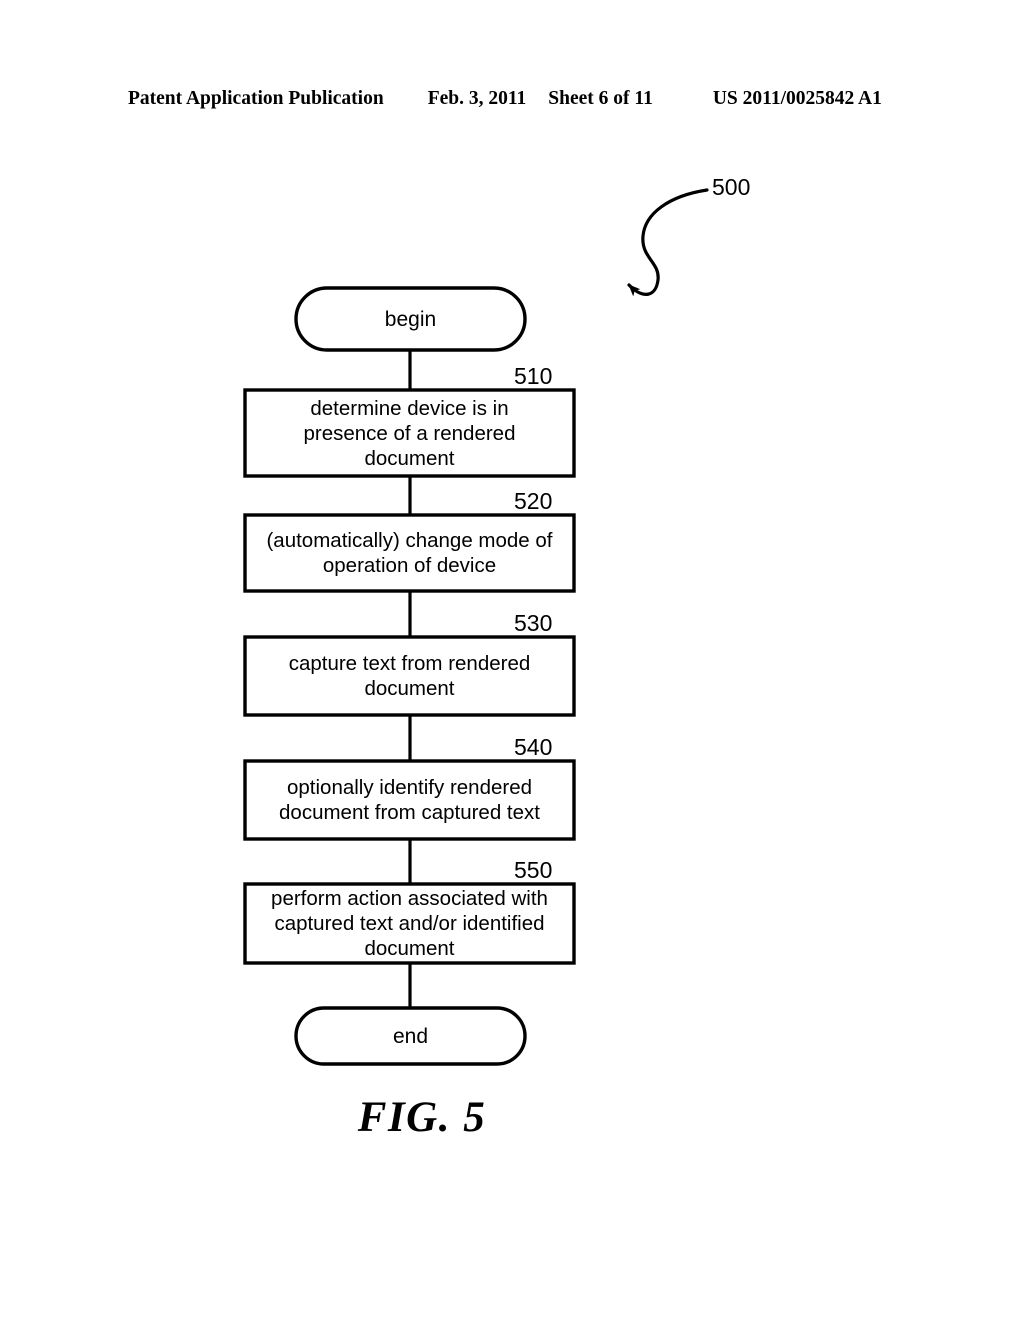 This screenshot has width=1024, height=1320. I want to click on node-end, so click(410, 1036).